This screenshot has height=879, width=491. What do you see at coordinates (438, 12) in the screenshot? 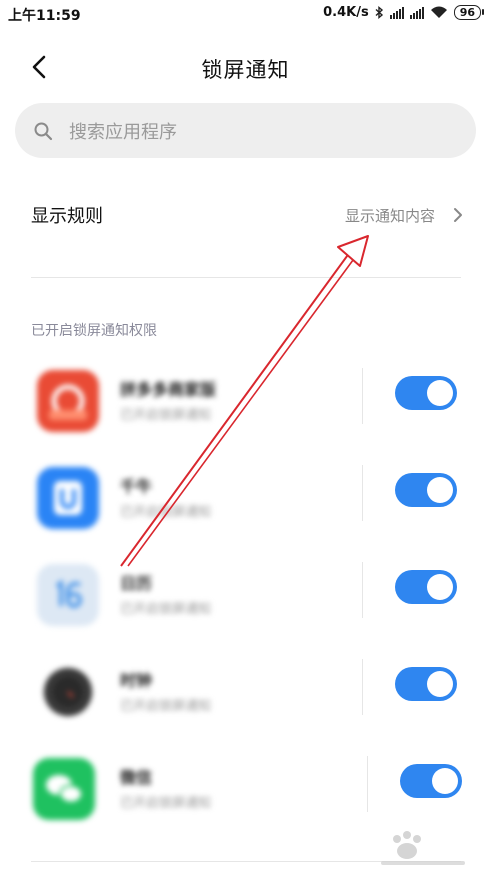
I see `wifi-icon` at bounding box center [438, 12].